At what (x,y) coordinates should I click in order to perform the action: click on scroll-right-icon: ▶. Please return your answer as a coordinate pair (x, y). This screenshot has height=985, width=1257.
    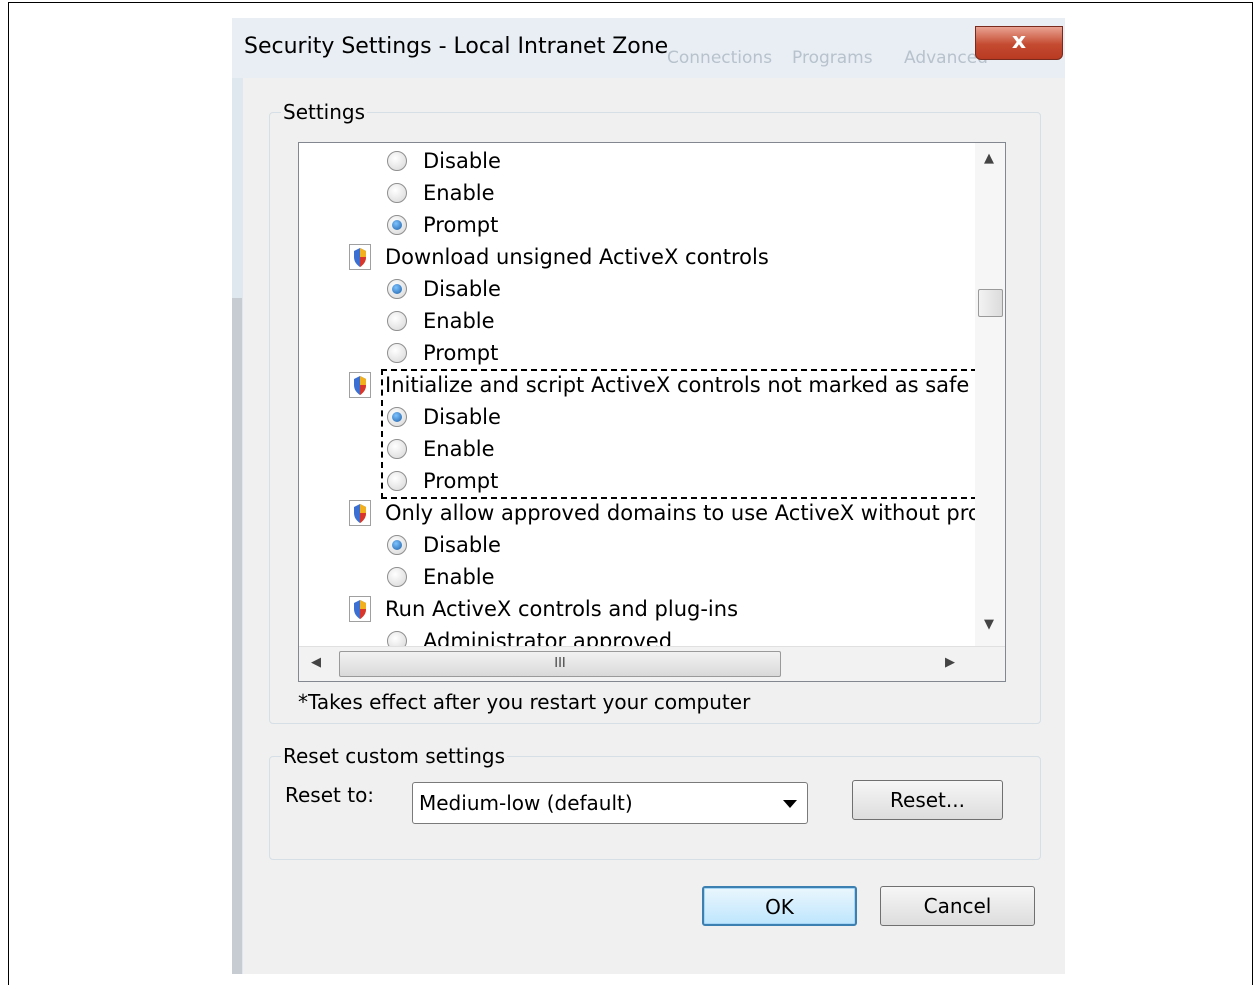
    Looking at the image, I should click on (950, 662).